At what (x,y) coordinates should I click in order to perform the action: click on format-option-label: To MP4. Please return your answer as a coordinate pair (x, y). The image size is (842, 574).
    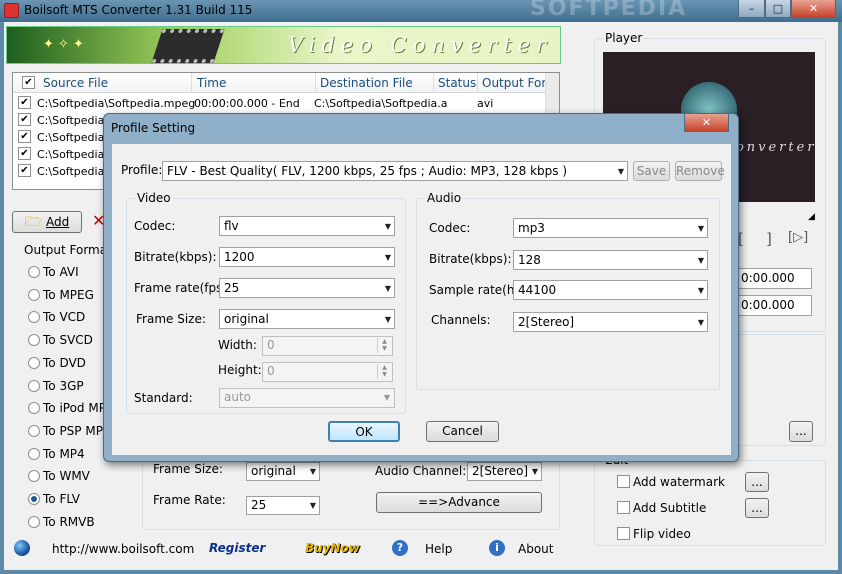
    Looking at the image, I should click on (64, 454).